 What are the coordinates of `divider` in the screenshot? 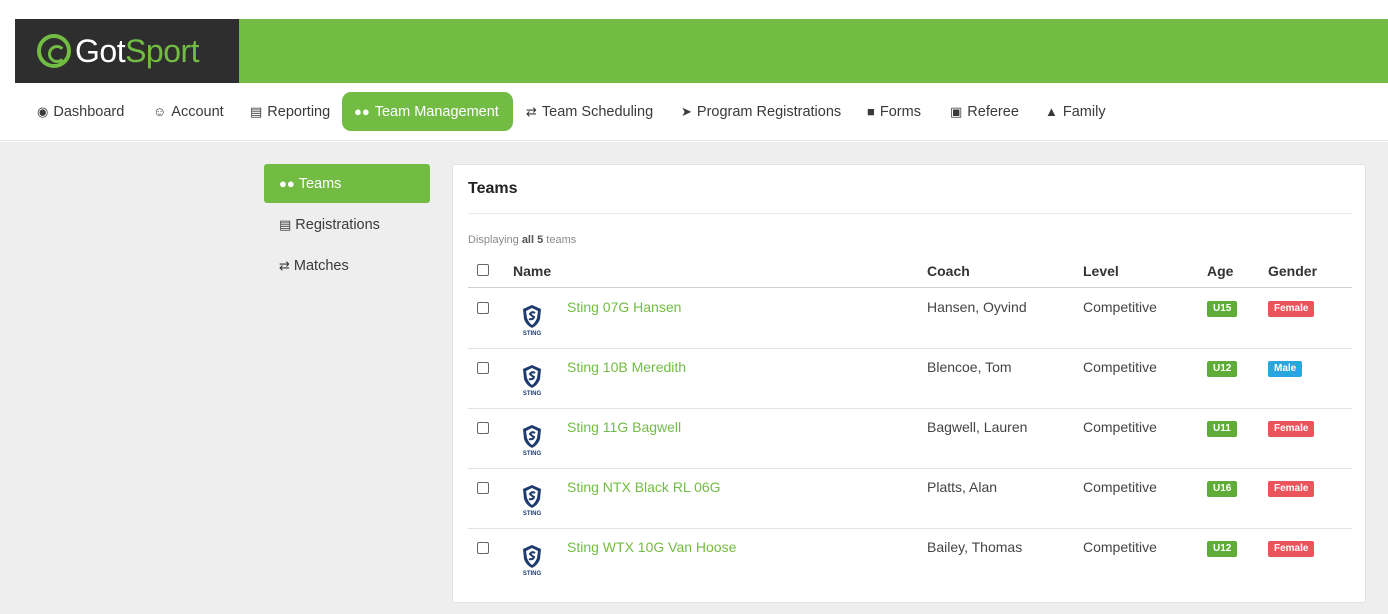 It's located at (910, 213).